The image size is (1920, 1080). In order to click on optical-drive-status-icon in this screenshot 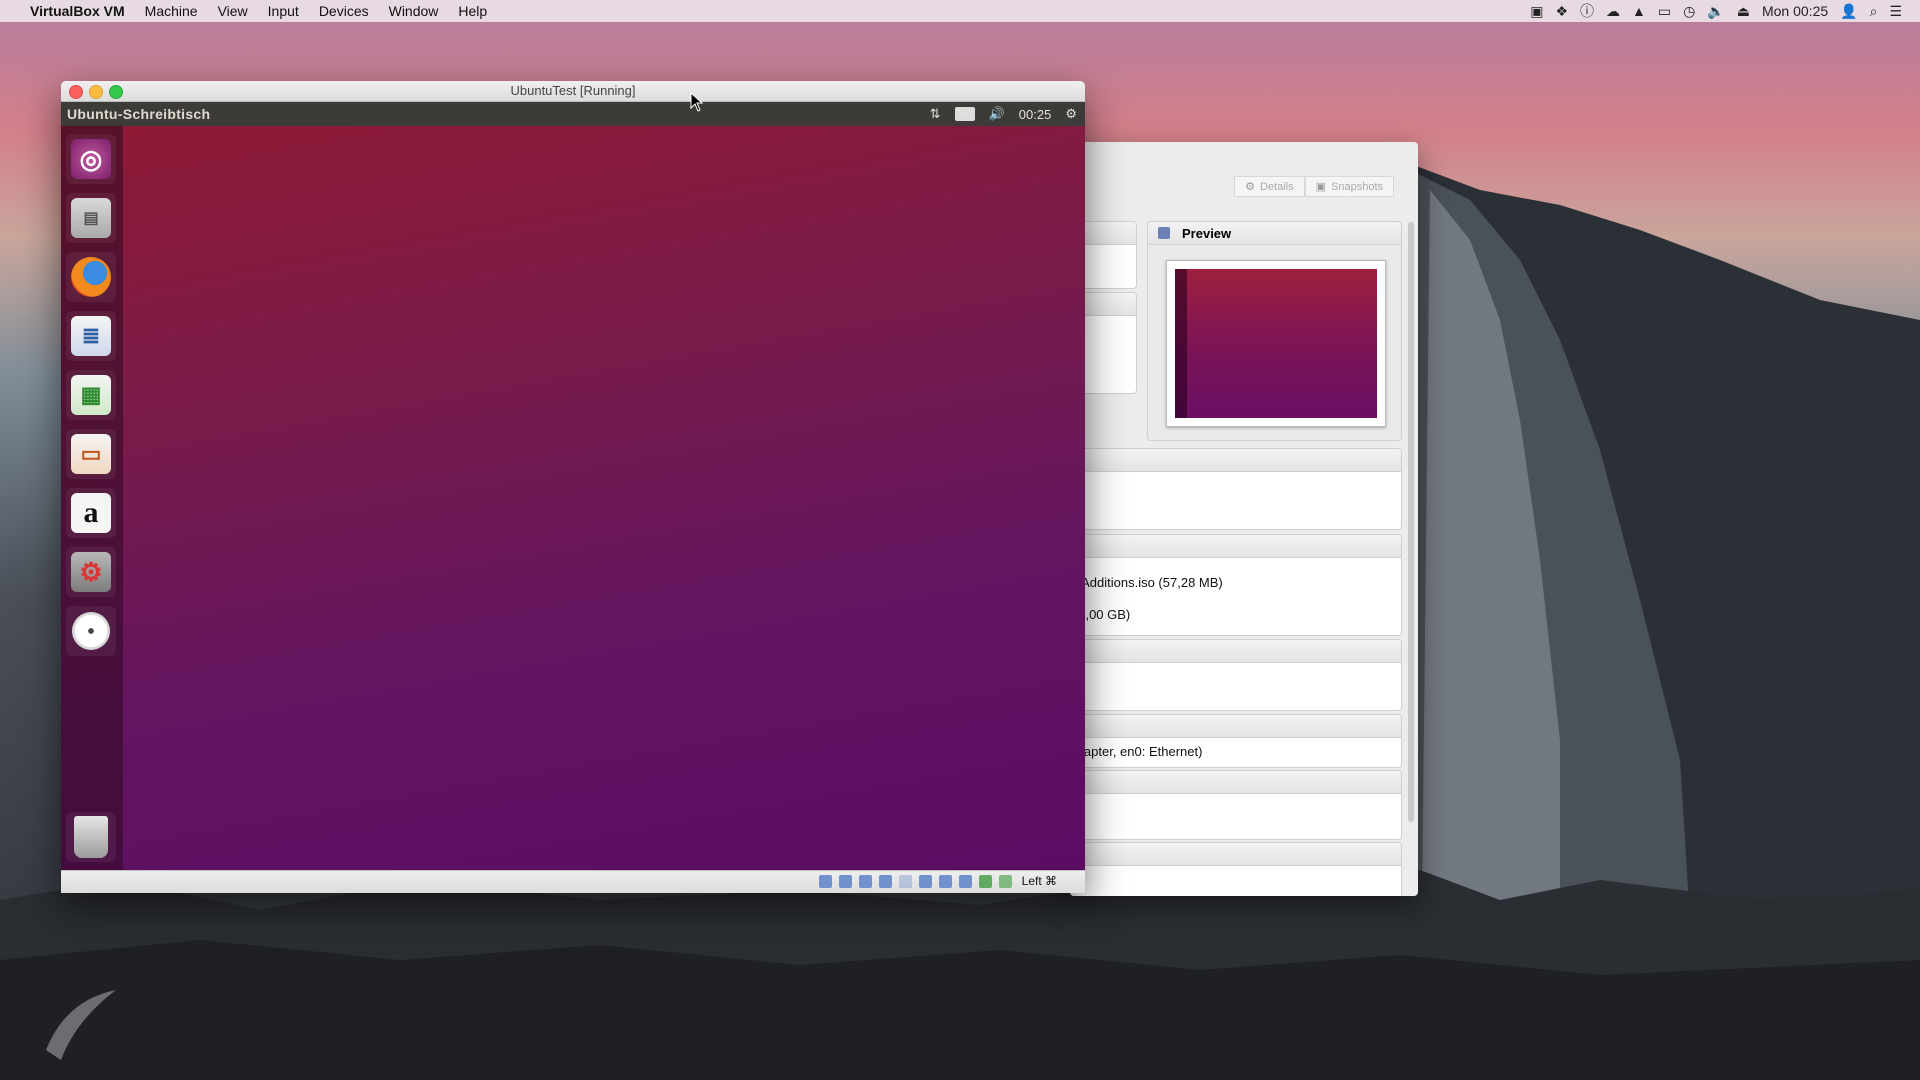, I will do `click(845, 881)`.